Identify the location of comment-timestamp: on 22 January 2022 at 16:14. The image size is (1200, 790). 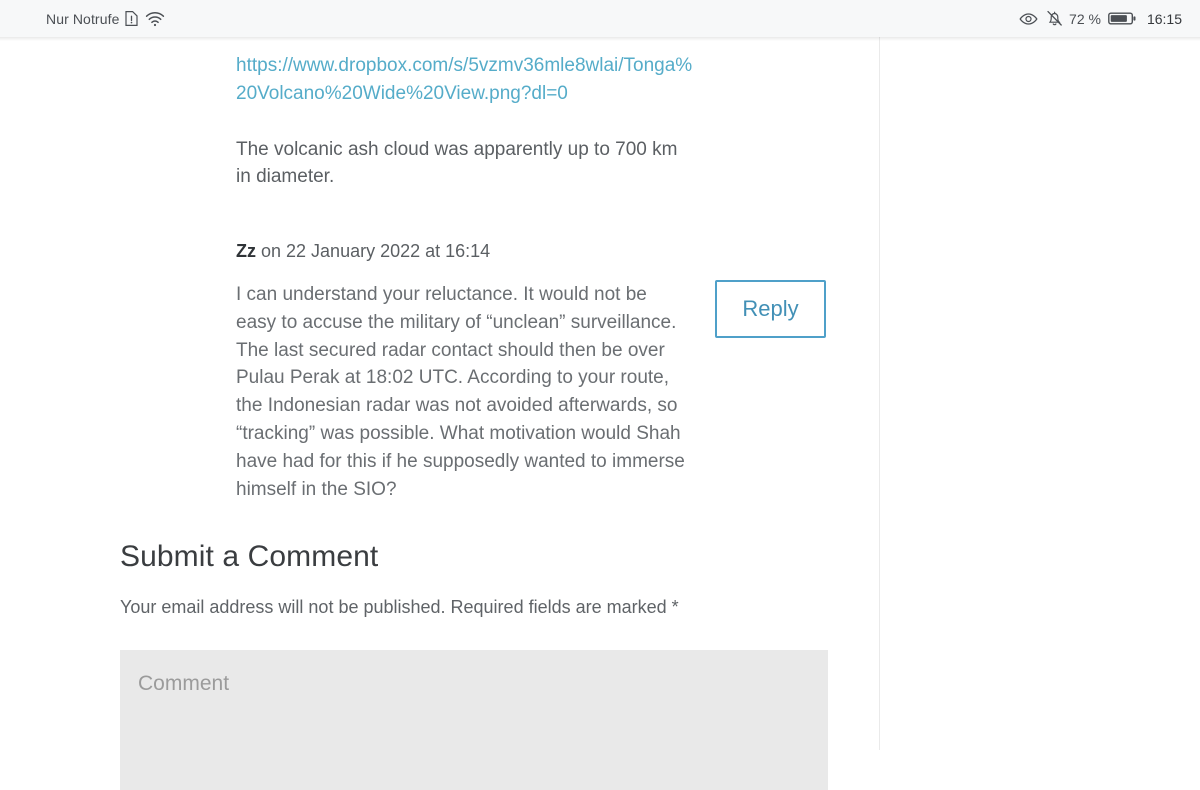
(373, 251).